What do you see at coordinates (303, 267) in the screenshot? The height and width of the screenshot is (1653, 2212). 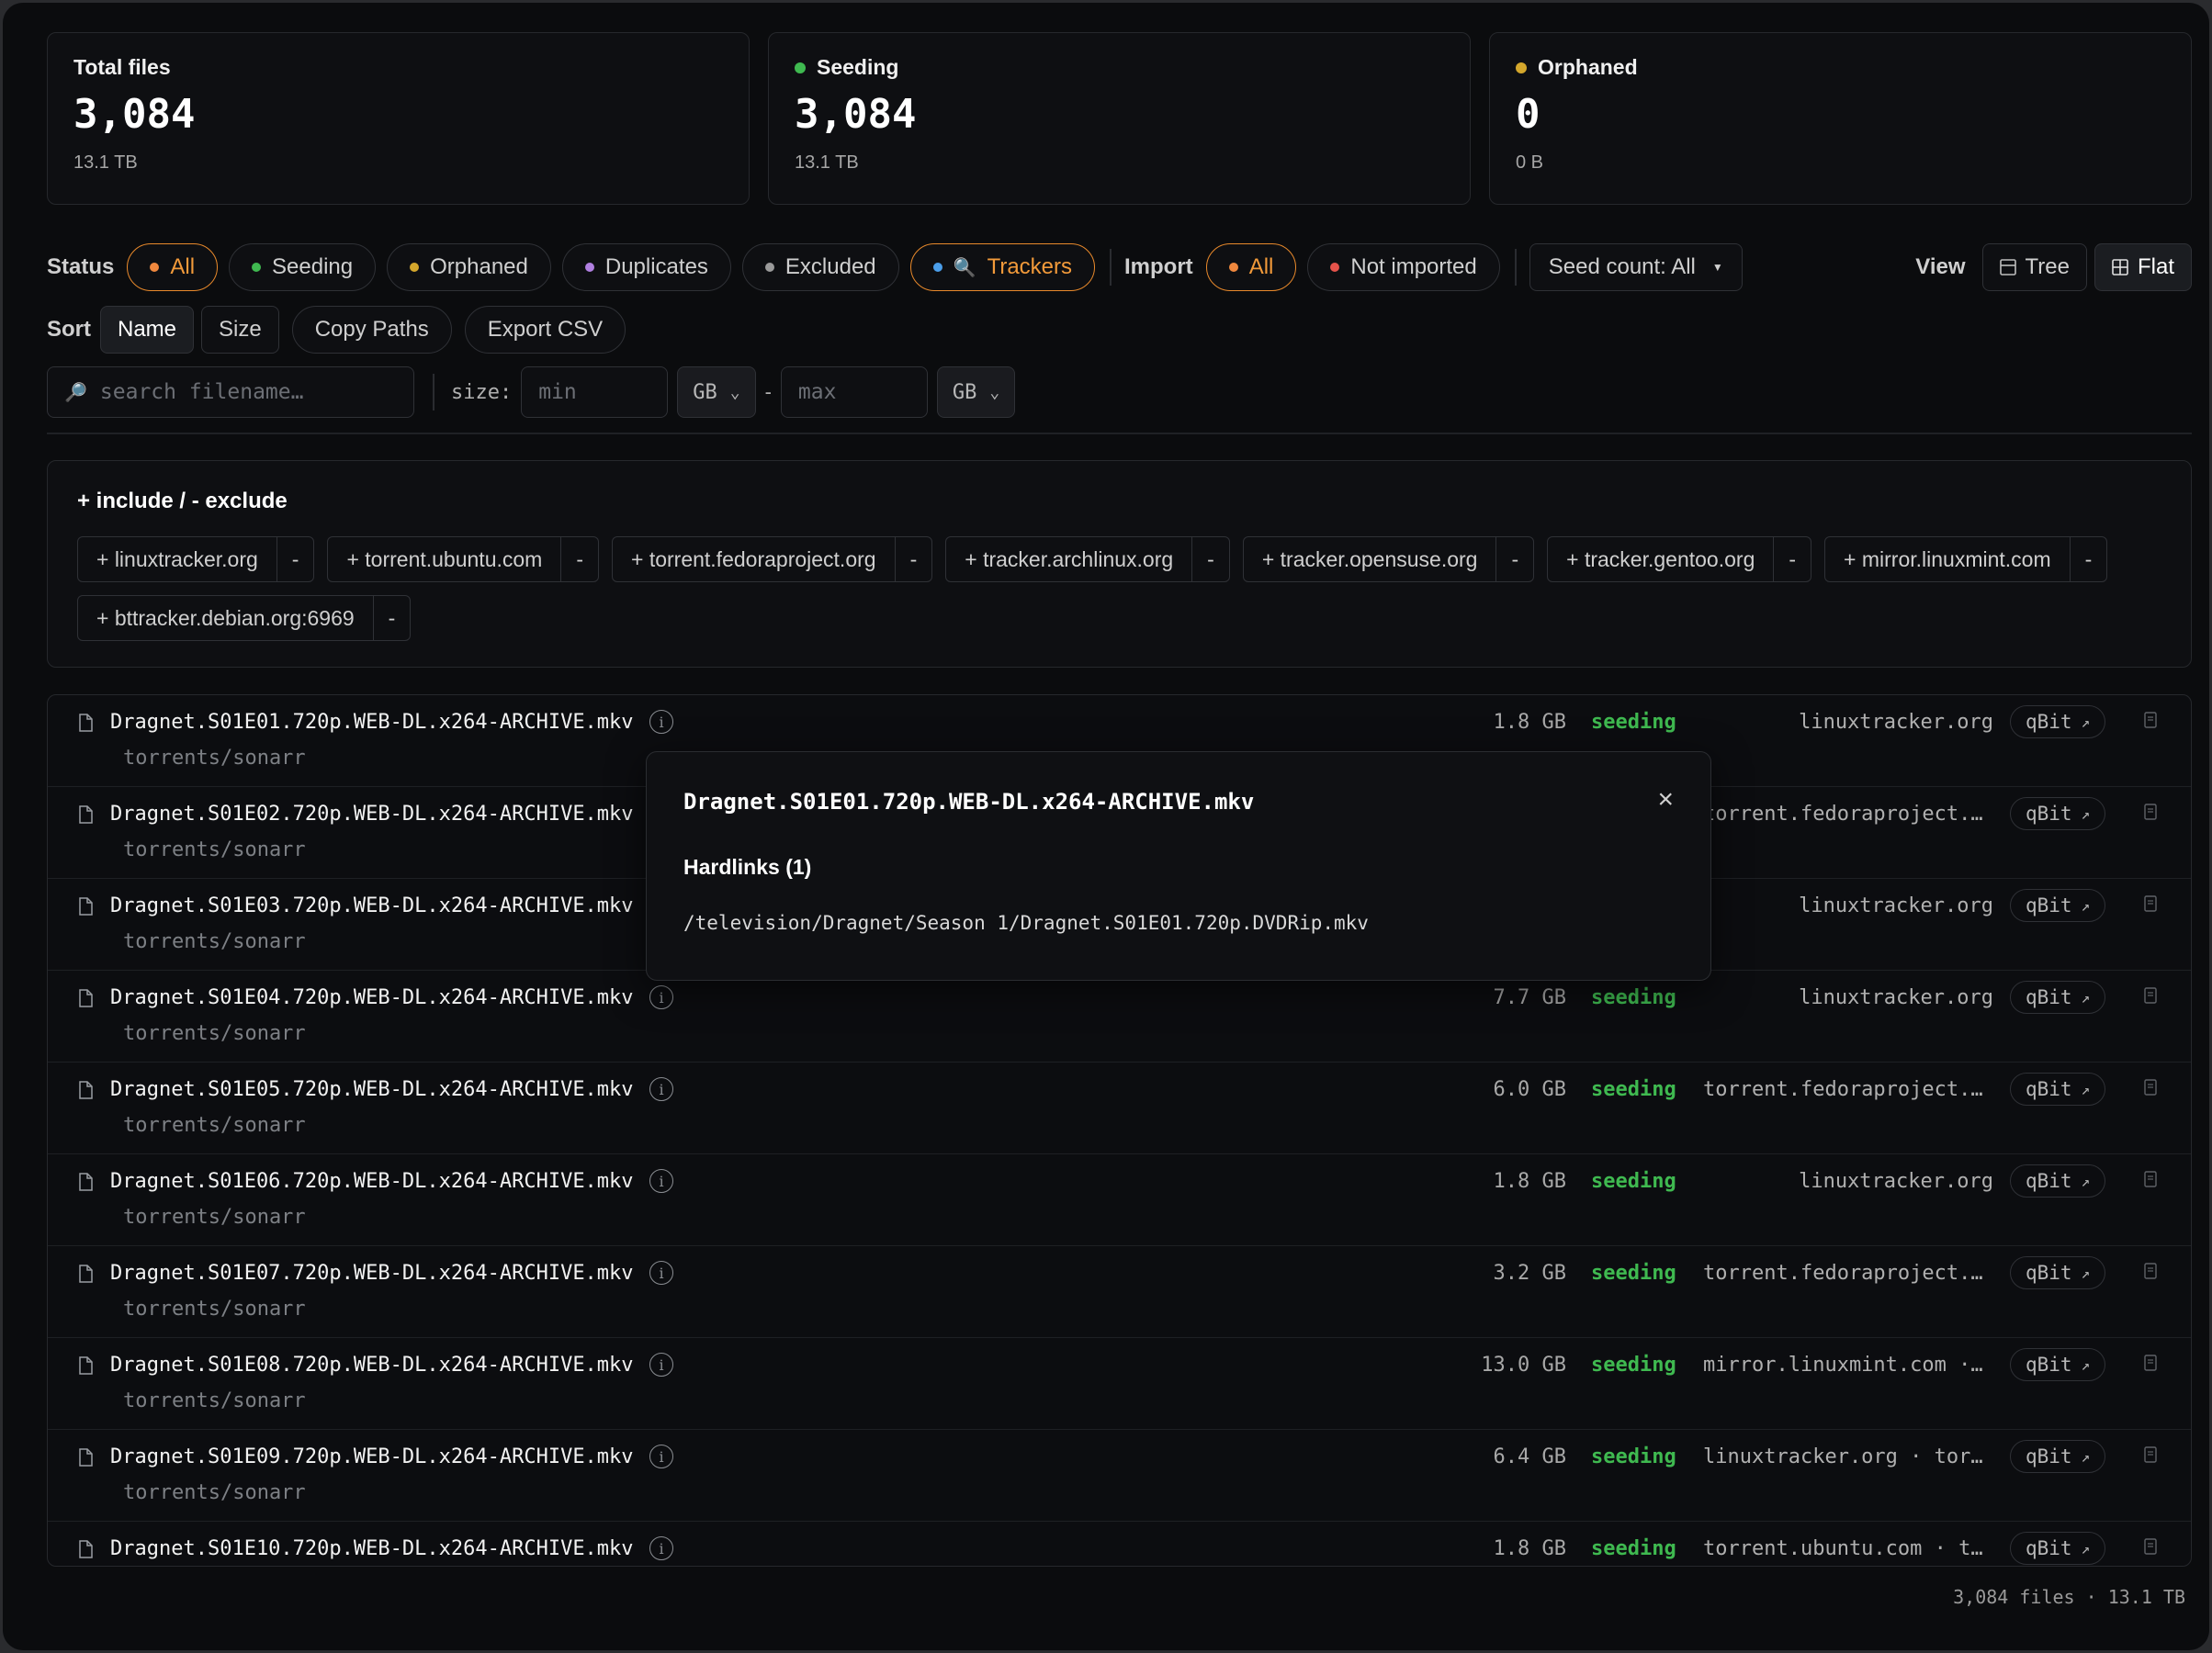 I see `filter-status-seeding: Seeding` at bounding box center [303, 267].